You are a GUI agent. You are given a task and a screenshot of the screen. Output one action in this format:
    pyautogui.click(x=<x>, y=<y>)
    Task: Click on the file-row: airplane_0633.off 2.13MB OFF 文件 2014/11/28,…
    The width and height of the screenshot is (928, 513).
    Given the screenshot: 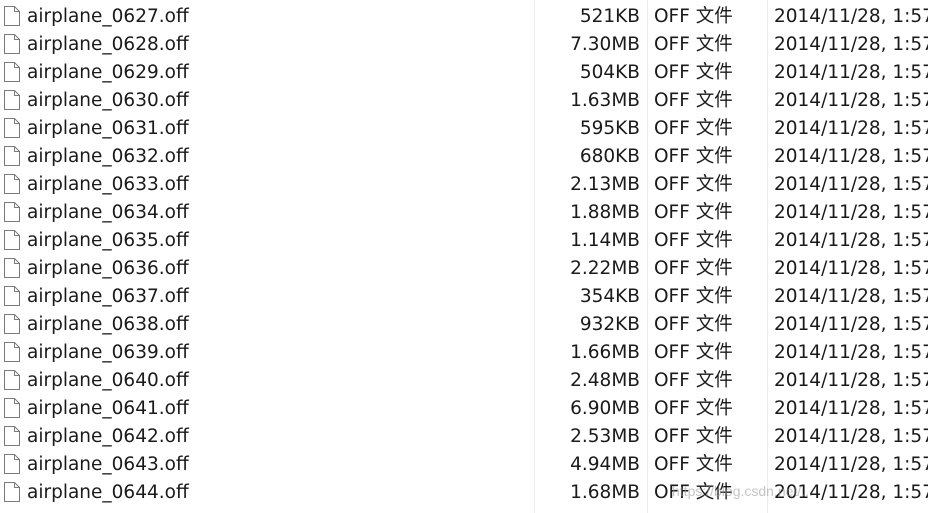 What is the action you would take?
    pyautogui.click(x=464, y=184)
    